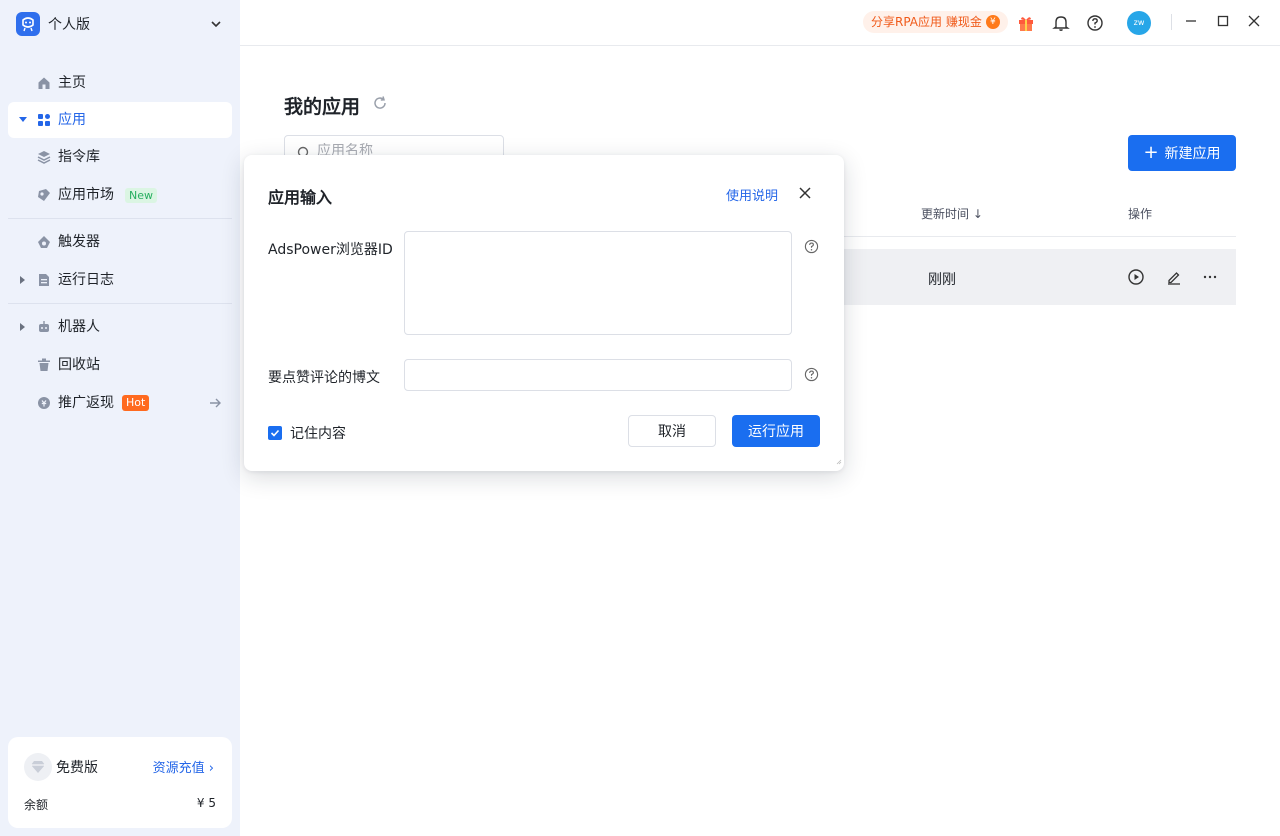 The height and width of the screenshot is (836, 1280). Describe the element at coordinates (28, 24) in the screenshot. I see `app-logo-icon` at that location.